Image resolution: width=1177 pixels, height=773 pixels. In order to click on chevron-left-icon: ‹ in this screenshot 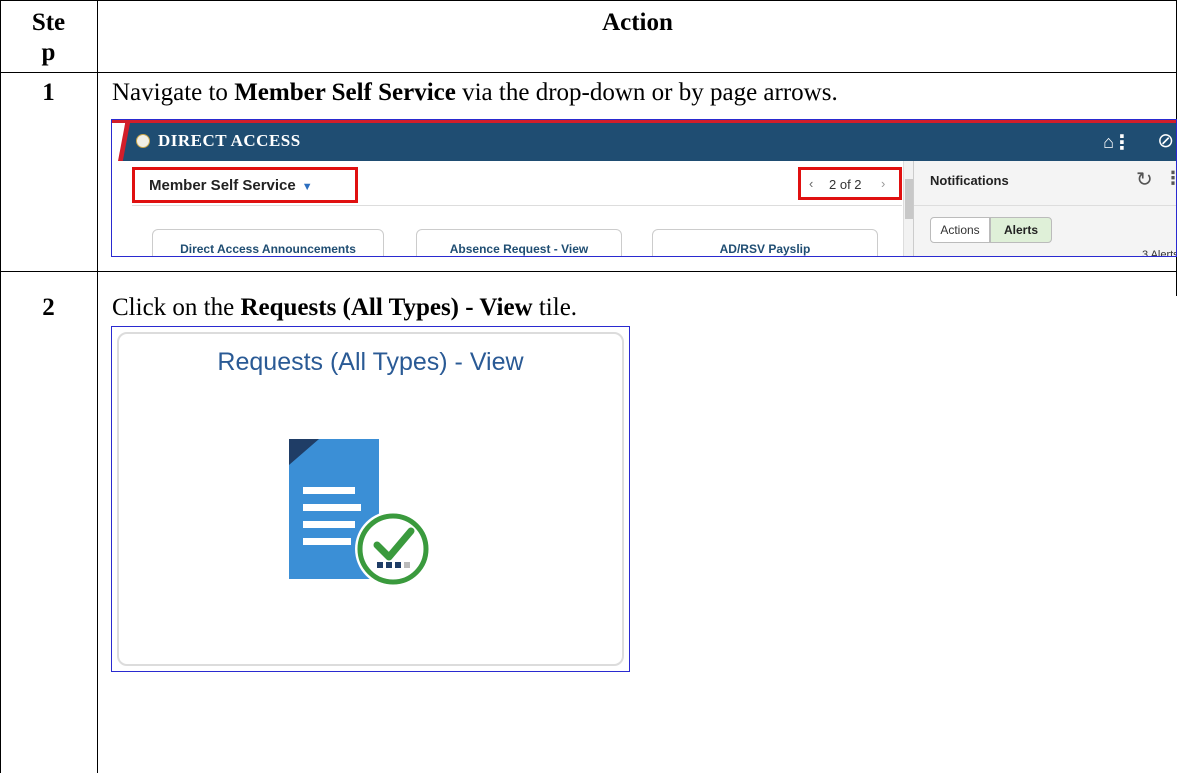, I will do `click(811, 183)`.